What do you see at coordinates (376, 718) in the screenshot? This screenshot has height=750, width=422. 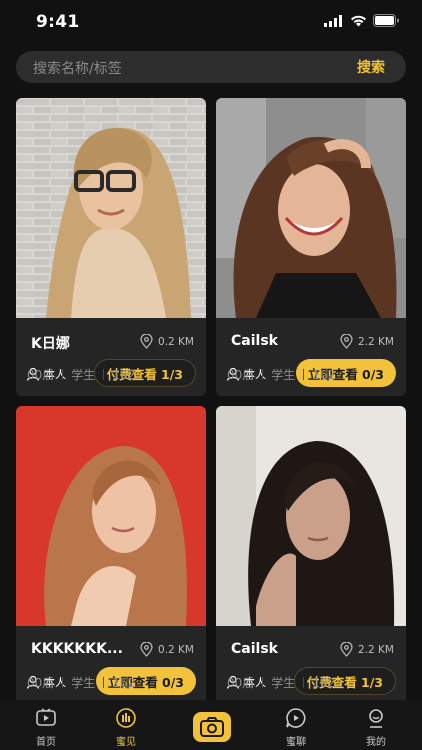 I see `profile-icon` at bounding box center [376, 718].